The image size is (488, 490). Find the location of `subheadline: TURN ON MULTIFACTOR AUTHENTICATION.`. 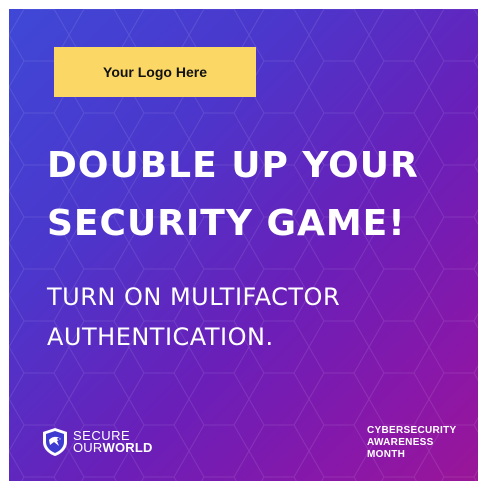

subheadline: TURN ON MULTIFACTOR AUTHENTICATION. is located at coordinates (257, 317).